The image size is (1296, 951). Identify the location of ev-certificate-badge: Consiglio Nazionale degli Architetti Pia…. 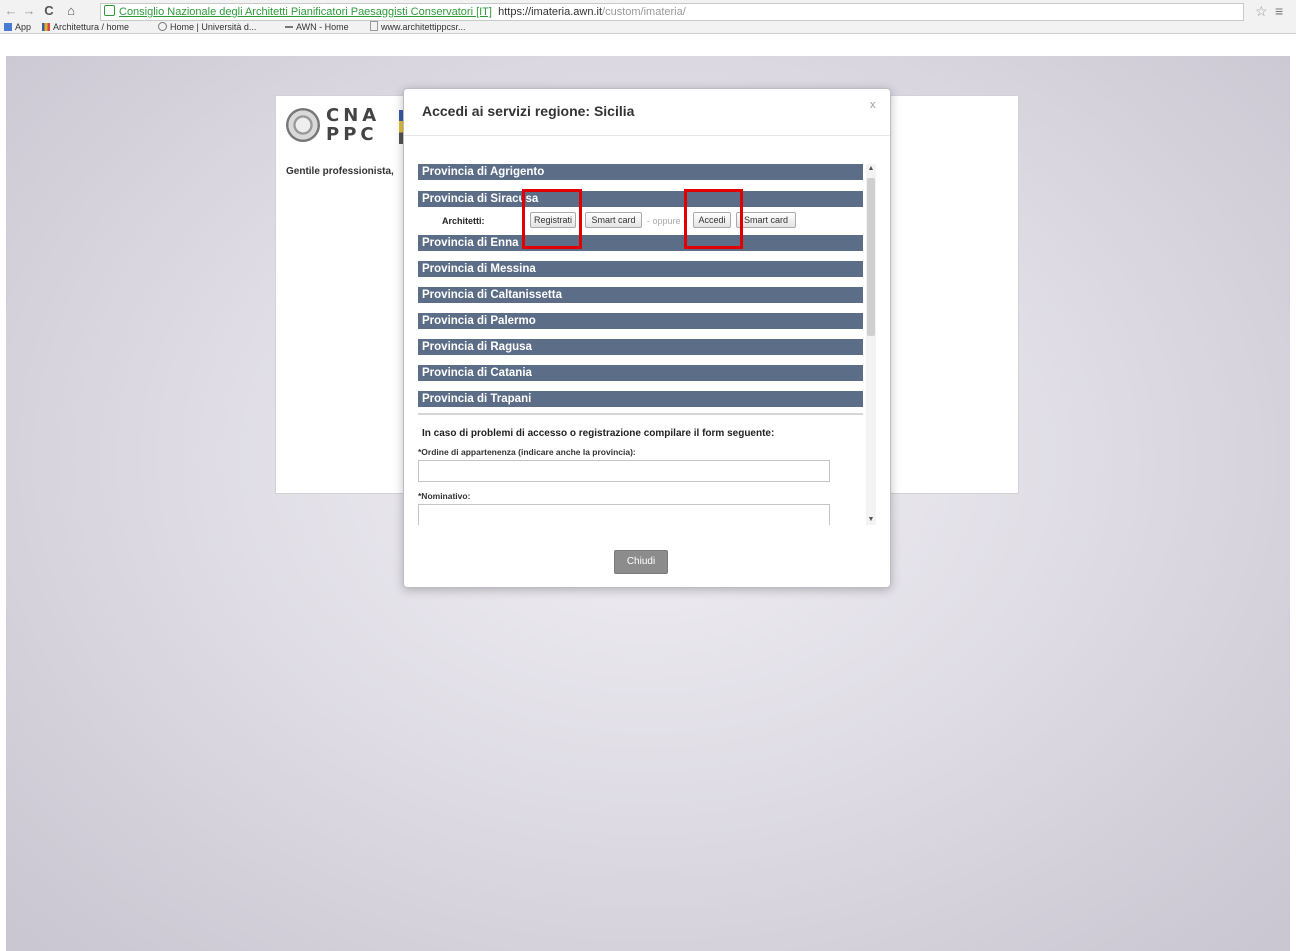
(296, 11).